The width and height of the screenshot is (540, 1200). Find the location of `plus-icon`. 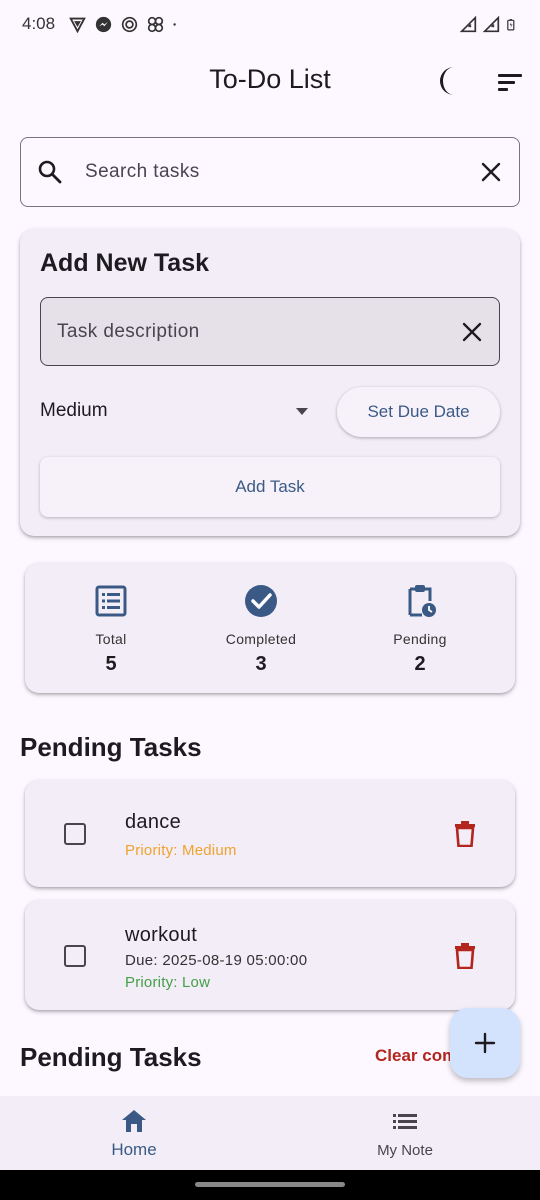

plus-icon is located at coordinates (485, 1043).